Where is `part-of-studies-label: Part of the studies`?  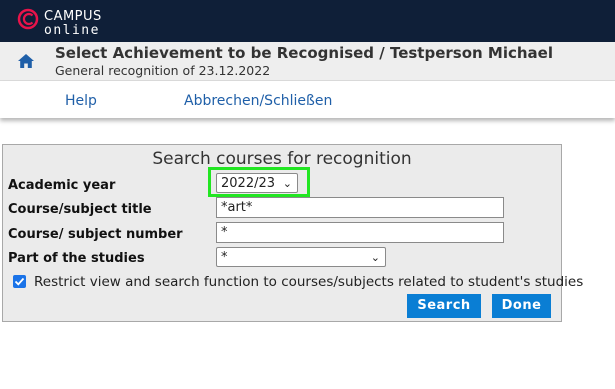
part-of-studies-label: Part of the studies is located at coordinates (76, 258).